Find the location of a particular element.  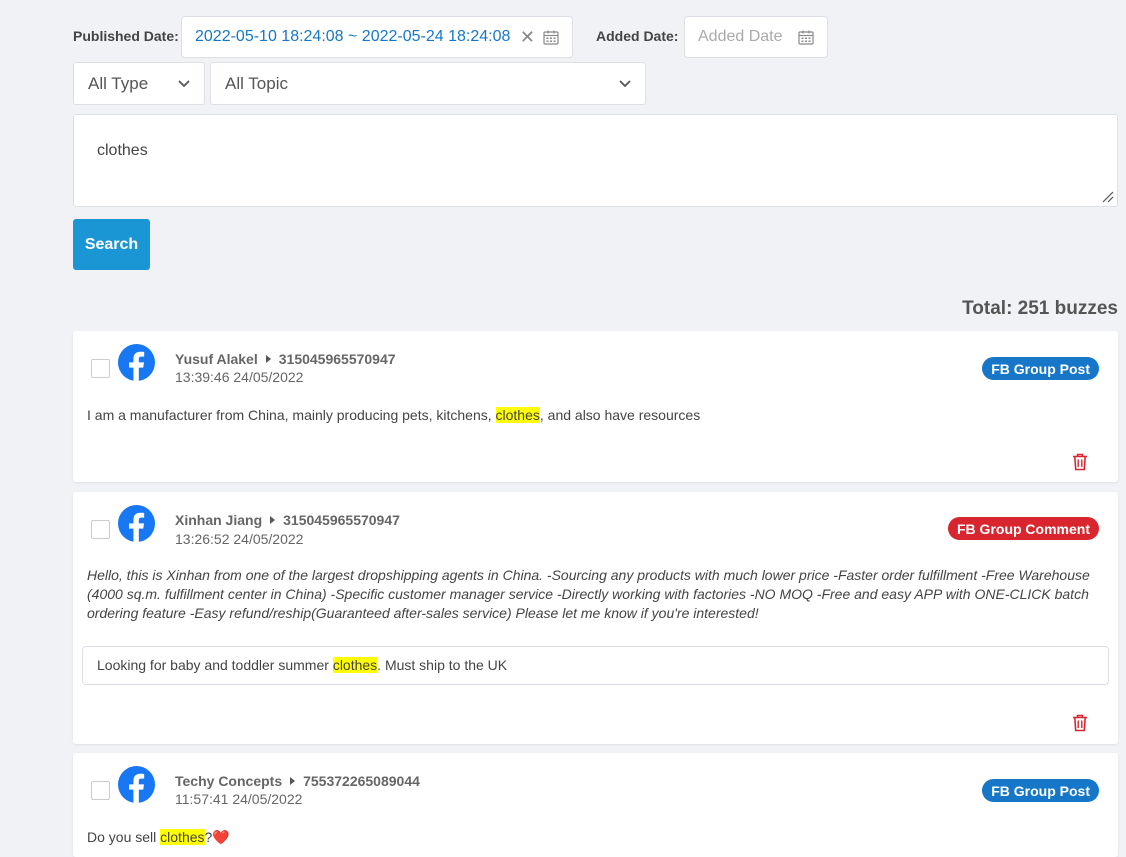

added-date-label: Added Date: is located at coordinates (637, 36).